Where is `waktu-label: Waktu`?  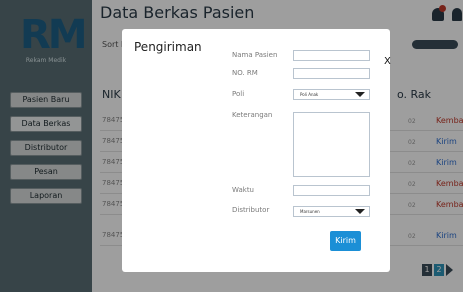
waktu-label: Waktu is located at coordinates (243, 190).